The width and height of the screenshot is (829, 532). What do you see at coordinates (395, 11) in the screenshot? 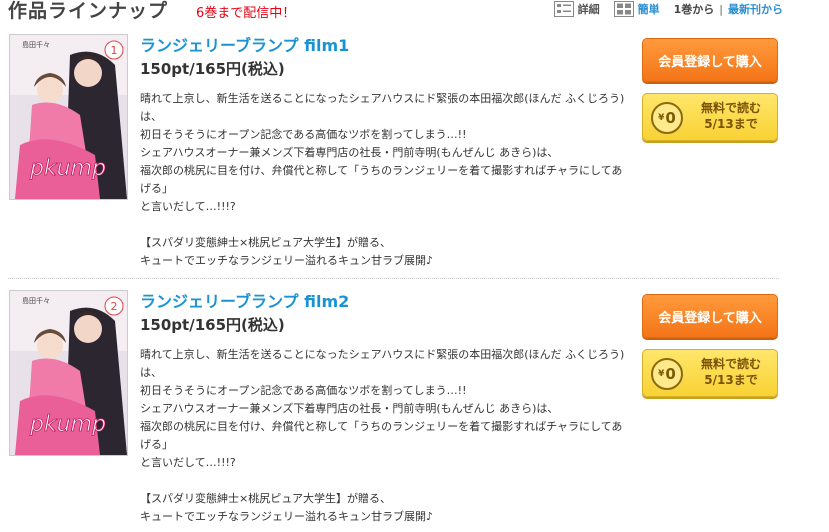
I see `lineup-header: 作品ラインナップ 6巻まで配信中！ 詳細 簡単 1巻から | 最新刊から` at bounding box center [395, 11].